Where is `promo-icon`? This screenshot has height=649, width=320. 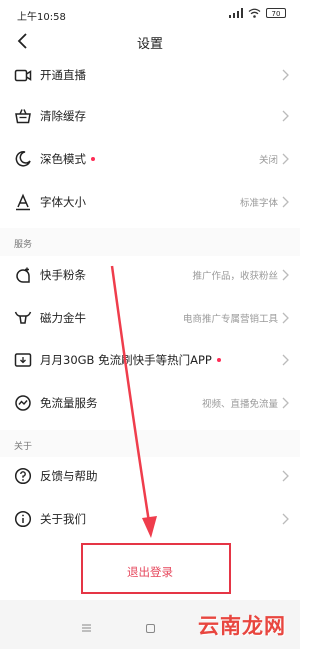
promo-icon is located at coordinates (23, 275).